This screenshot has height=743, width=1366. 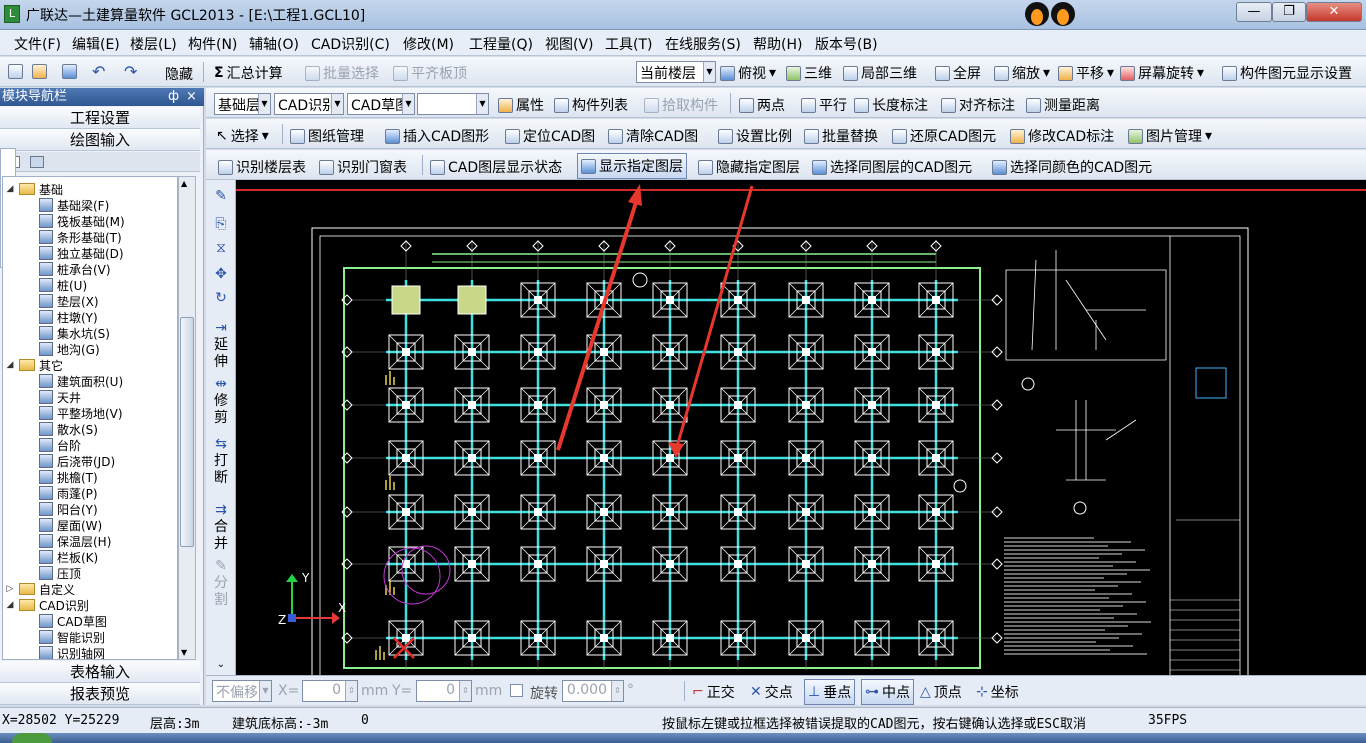 What do you see at coordinates (892, 167) in the screenshot?
I see `select-same-layer-button: 选择同图层的CAD图元` at bounding box center [892, 167].